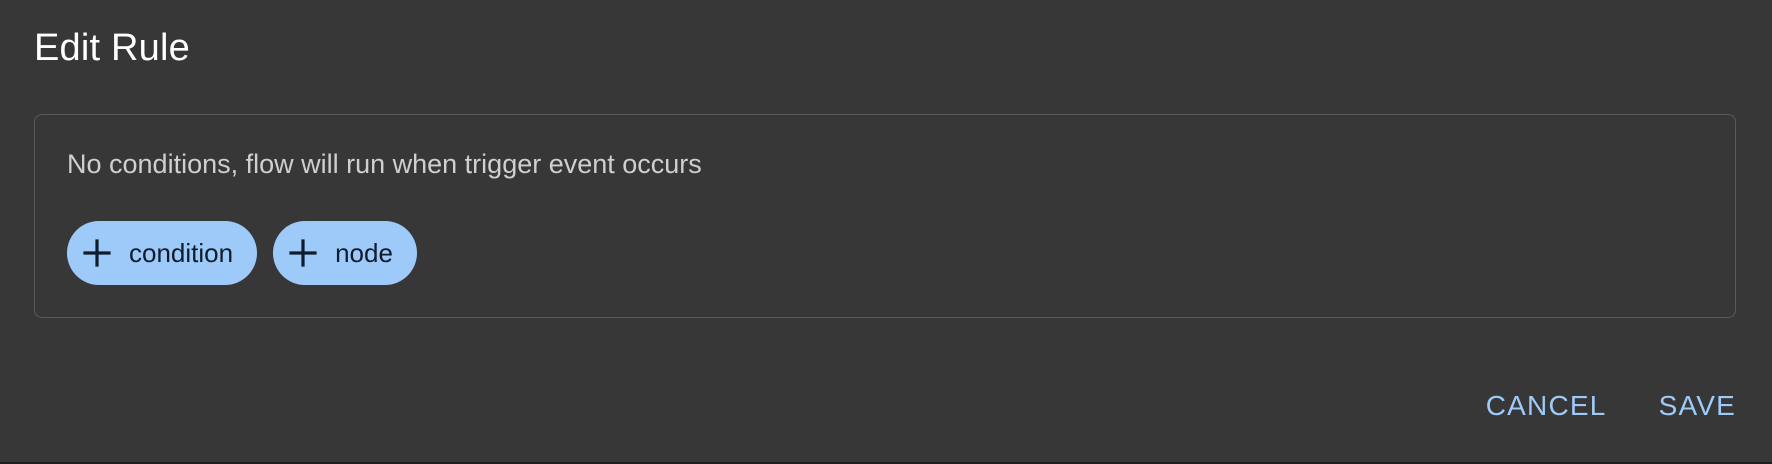  I want to click on add-node-button: node, so click(345, 253).